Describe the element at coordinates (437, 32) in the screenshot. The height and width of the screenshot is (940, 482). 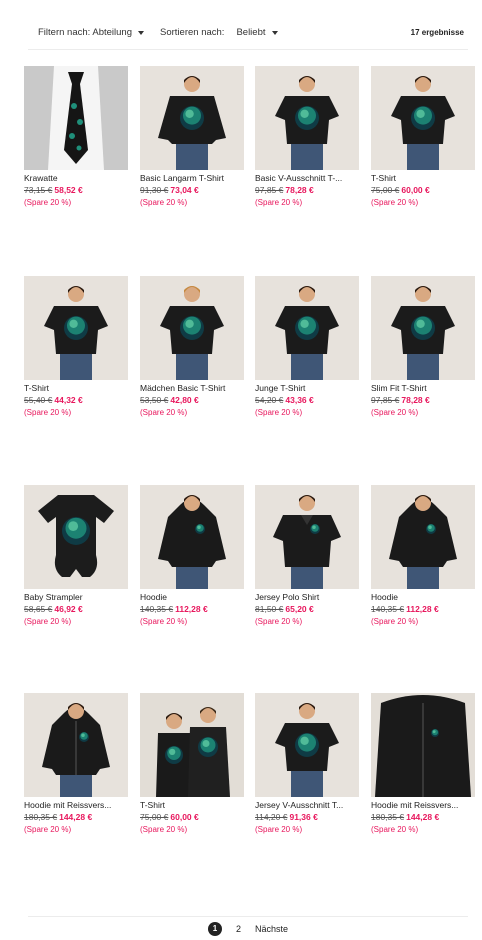
I see `results-count: 17 ergebnisse` at that location.